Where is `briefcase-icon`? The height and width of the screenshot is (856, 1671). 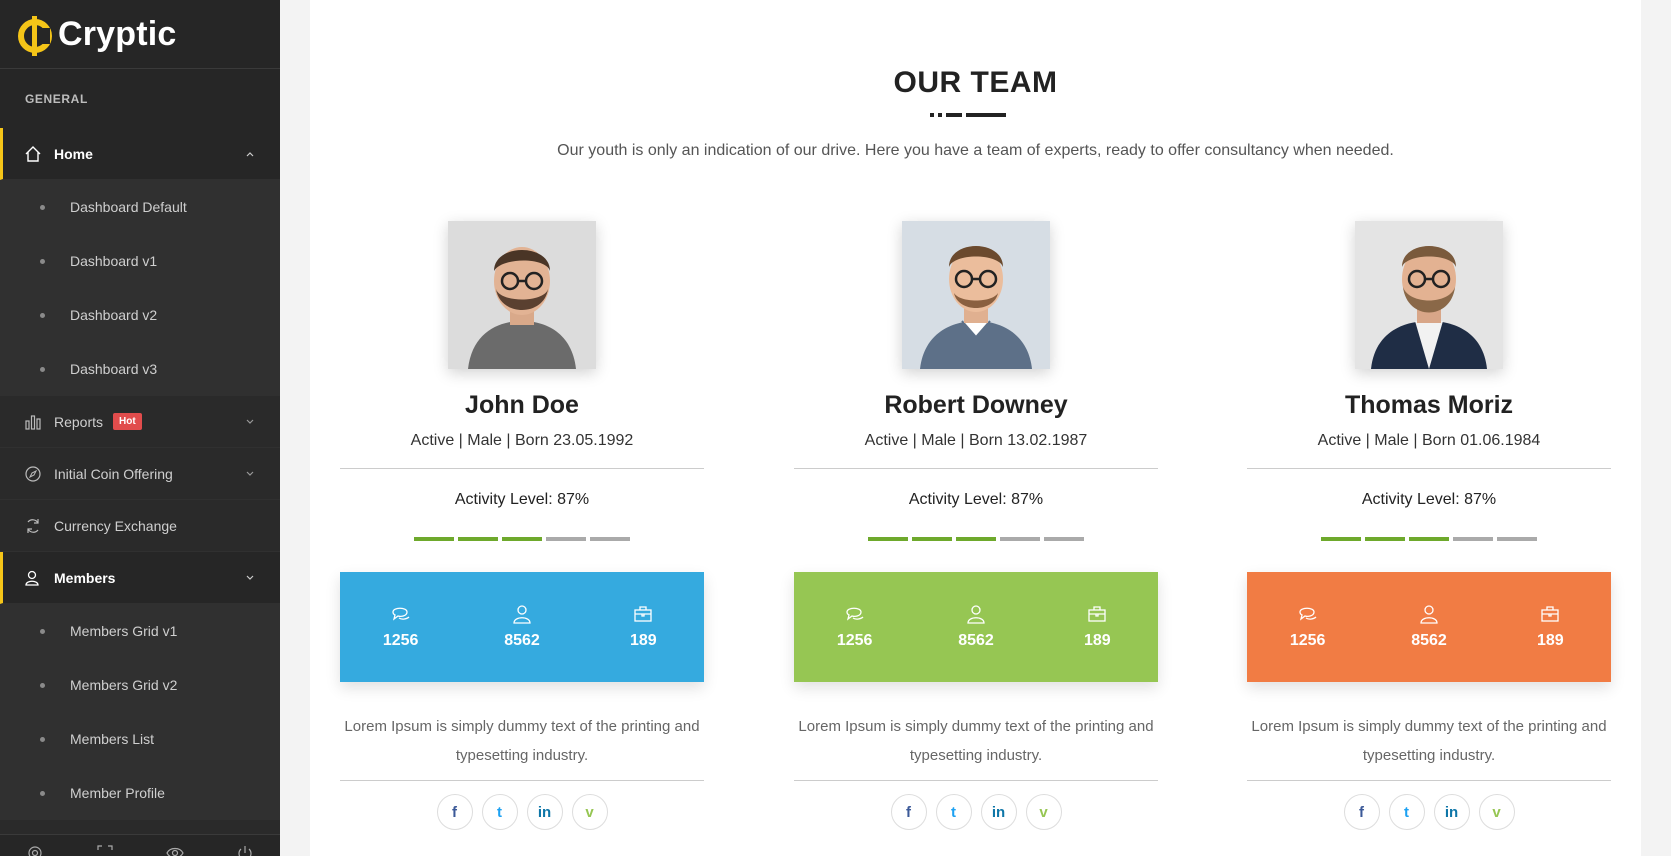 briefcase-icon is located at coordinates (643, 614).